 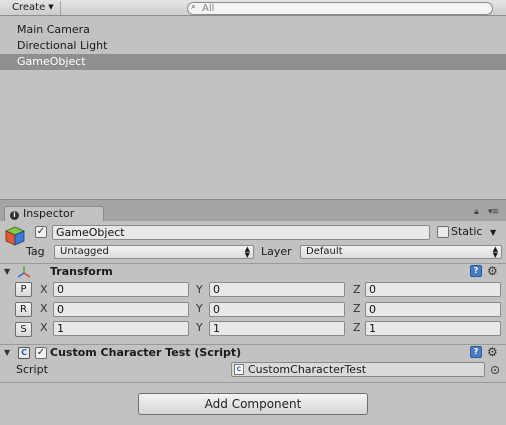 What do you see at coordinates (194, 7) in the screenshot?
I see `search-icon: ⌕` at bounding box center [194, 7].